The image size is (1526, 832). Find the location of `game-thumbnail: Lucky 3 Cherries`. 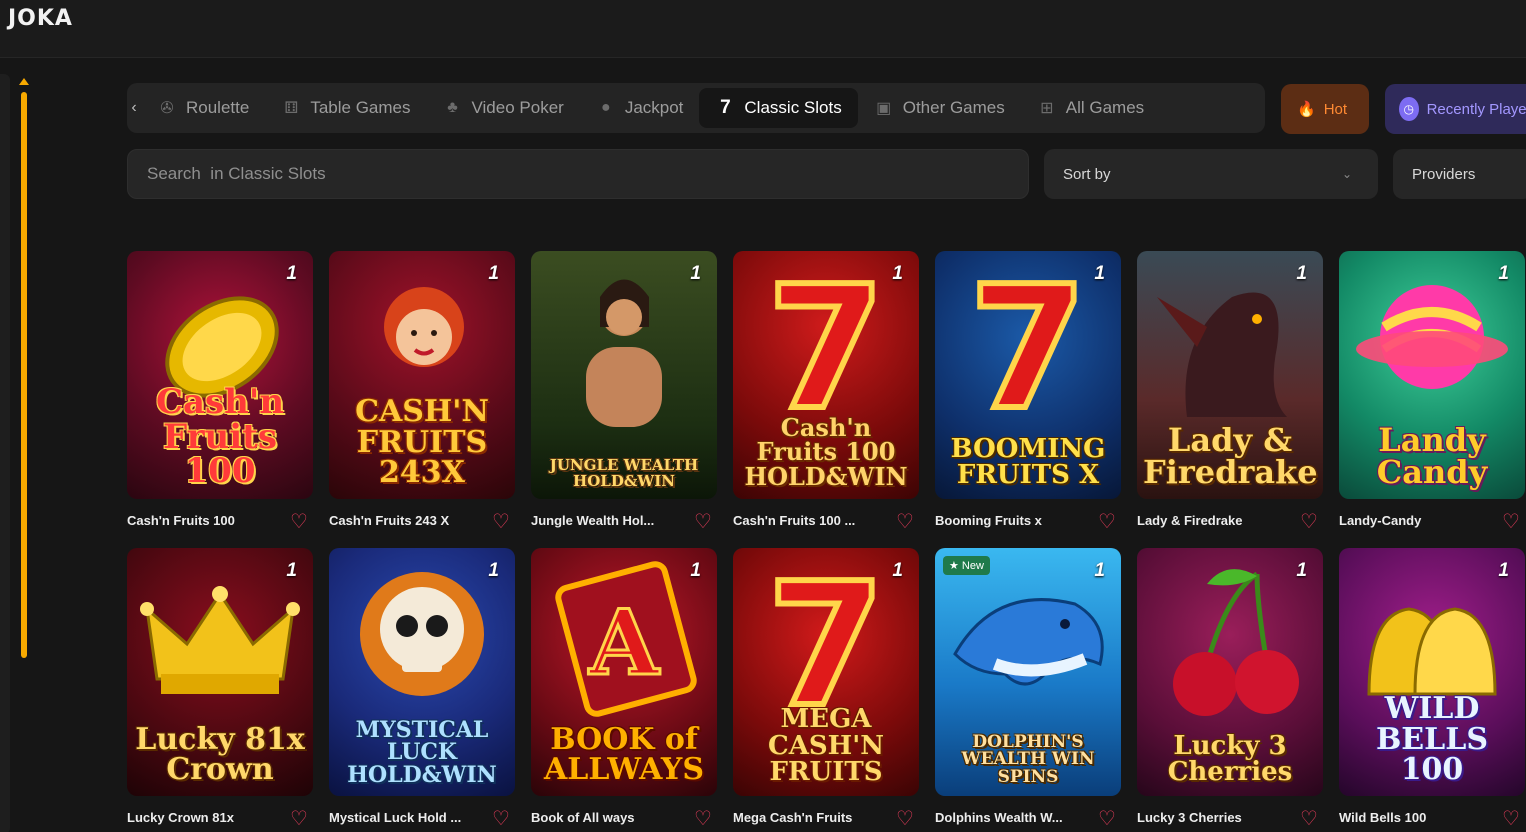

game-thumbnail: Lucky 3 Cherries is located at coordinates (1230, 672).